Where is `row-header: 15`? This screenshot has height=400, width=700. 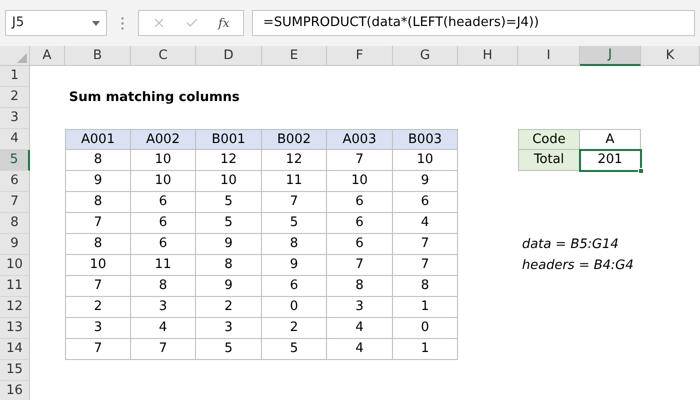 row-header: 15 is located at coordinates (15, 370).